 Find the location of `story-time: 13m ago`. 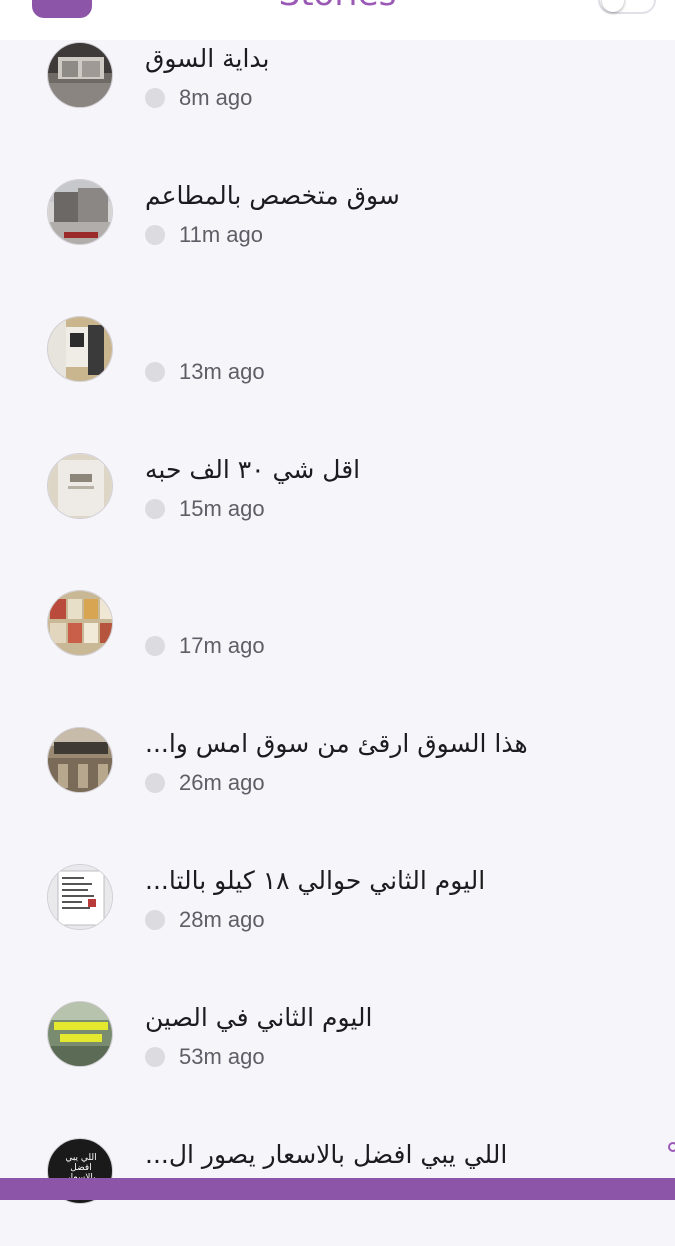

story-time: 13m ago is located at coordinates (222, 371).